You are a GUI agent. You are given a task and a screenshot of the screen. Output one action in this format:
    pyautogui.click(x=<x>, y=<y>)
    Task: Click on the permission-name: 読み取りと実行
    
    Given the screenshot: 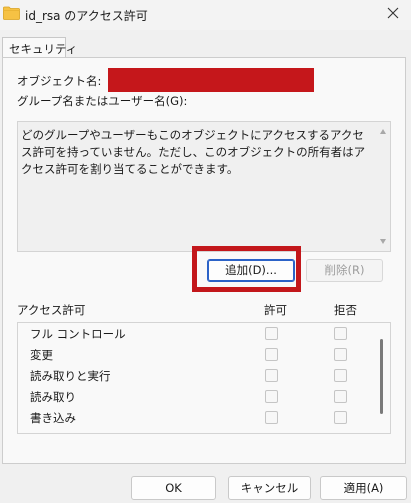 What is the action you would take?
    pyautogui.click(x=70, y=376)
    